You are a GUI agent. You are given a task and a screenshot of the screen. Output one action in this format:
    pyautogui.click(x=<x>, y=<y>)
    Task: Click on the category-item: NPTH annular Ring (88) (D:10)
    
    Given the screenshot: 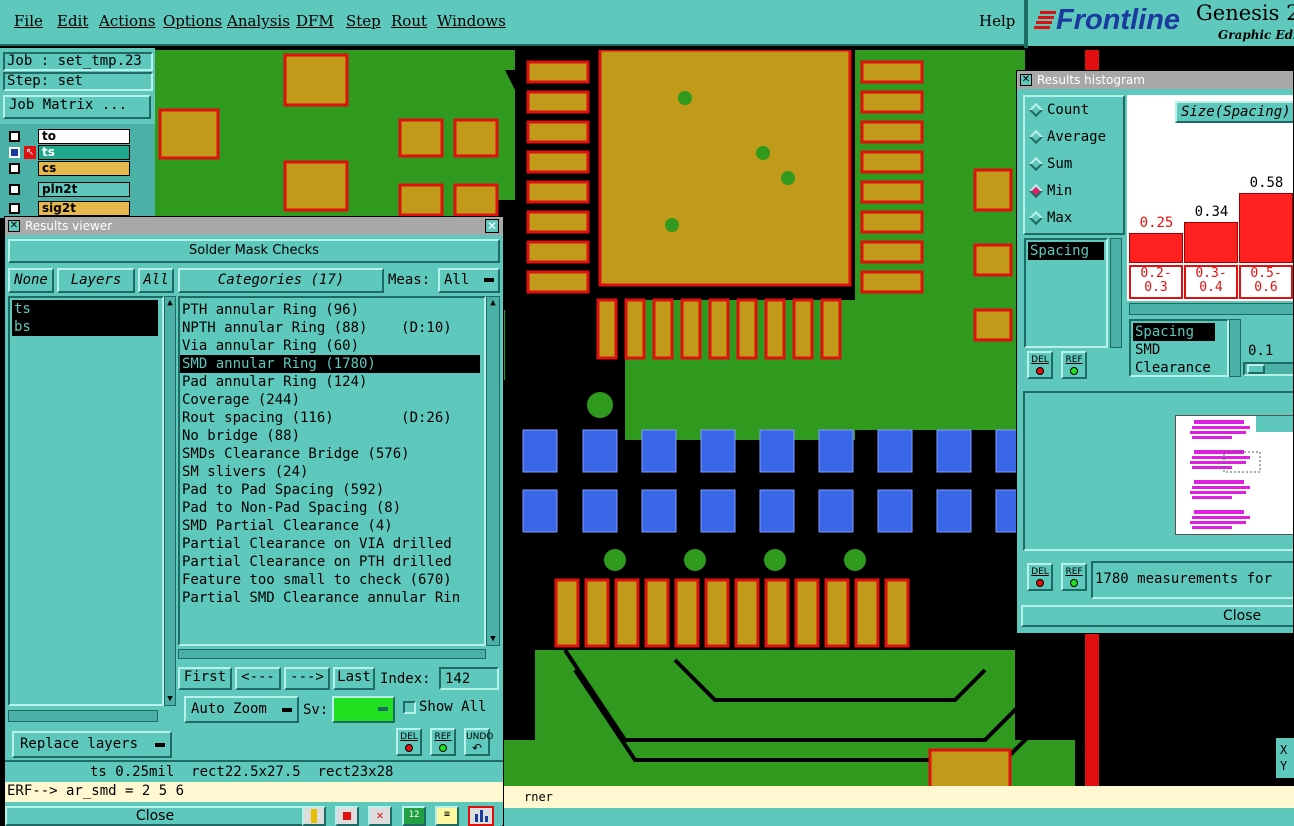 What is the action you would take?
    pyautogui.click(x=332, y=328)
    